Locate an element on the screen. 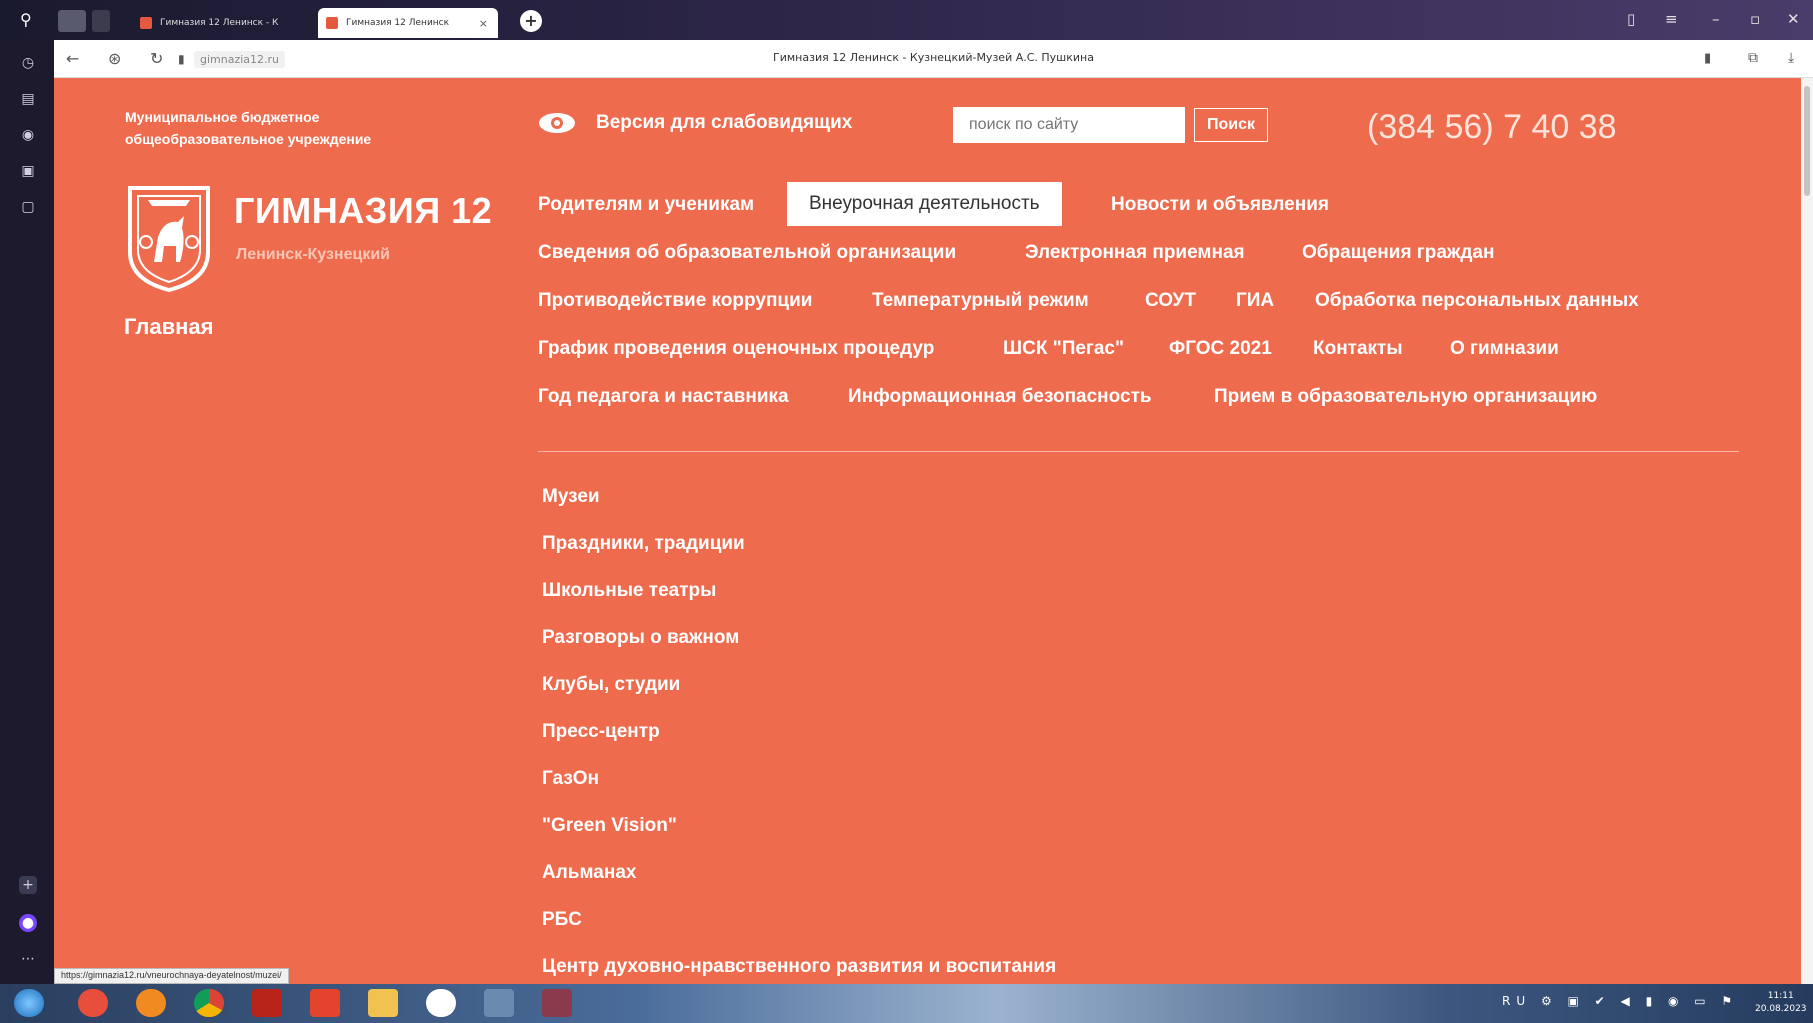  menu-news: Новости и объявления is located at coordinates (1220, 205).